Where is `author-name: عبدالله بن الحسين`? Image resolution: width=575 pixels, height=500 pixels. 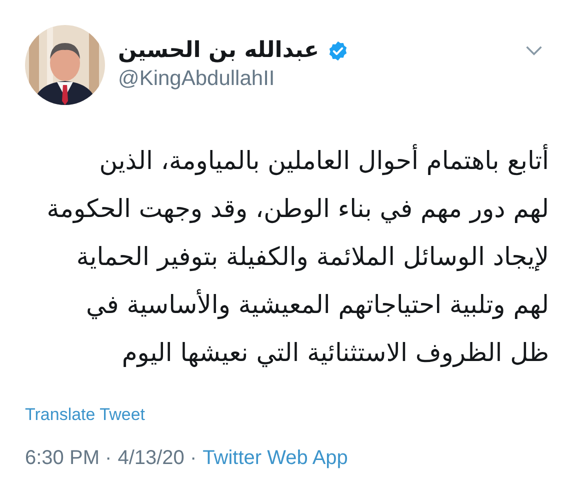
author-name: عبدالله بن الحسين is located at coordinates (219, 50).